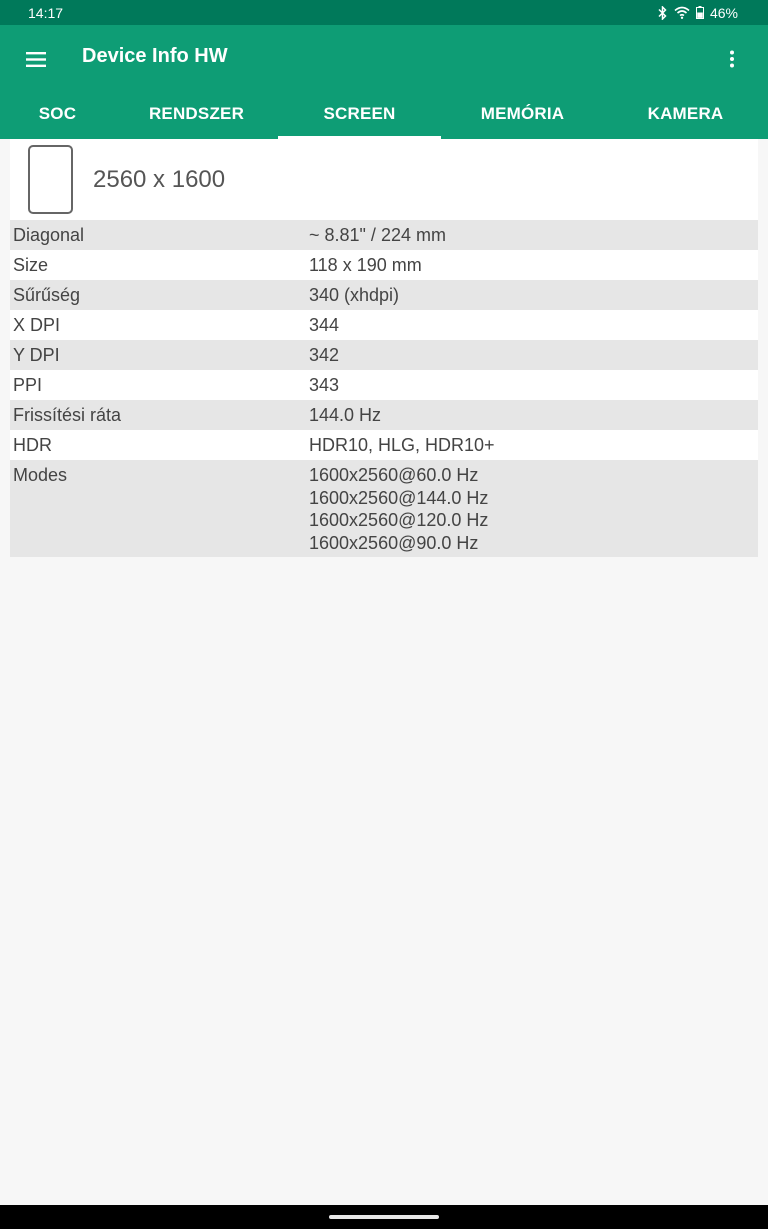 The width and height of the screenshot is (768, 1229). What do you see at coordinates (67, 415) in the screenshot?
I see `row-label: Frissítési ráta` at bounding box center [67, 415].